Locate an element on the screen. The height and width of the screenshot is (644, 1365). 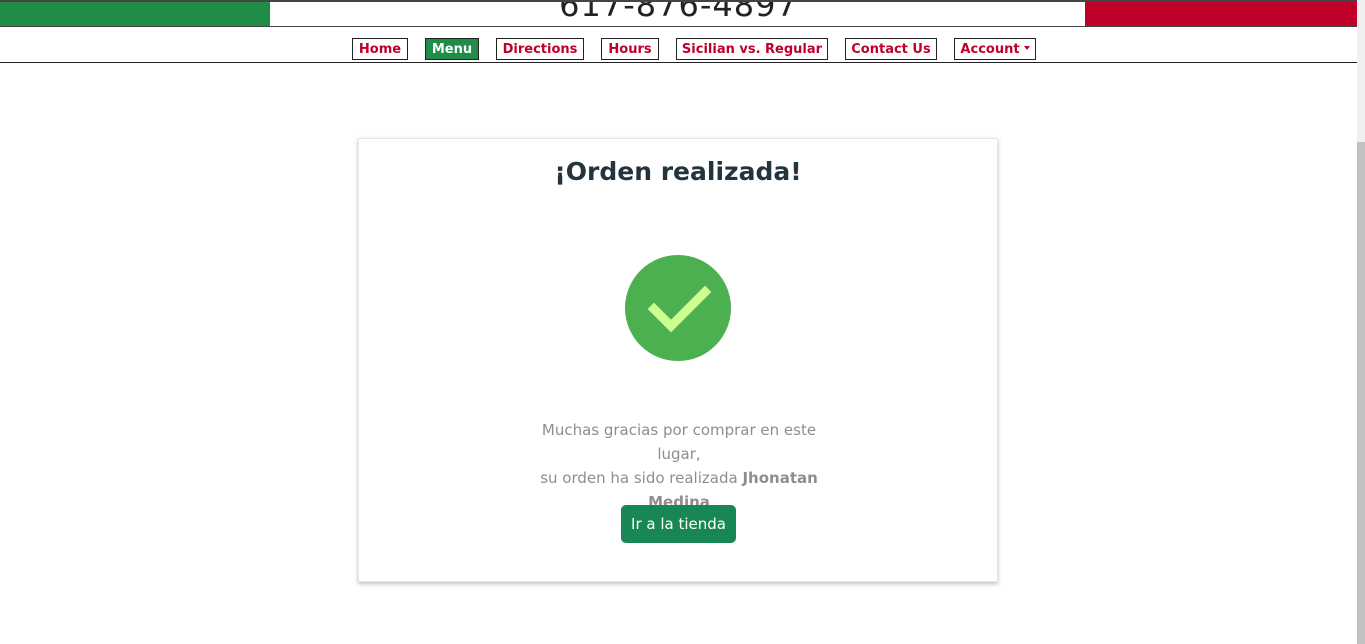
nav-home: Home is located at coordinates (380, 49).